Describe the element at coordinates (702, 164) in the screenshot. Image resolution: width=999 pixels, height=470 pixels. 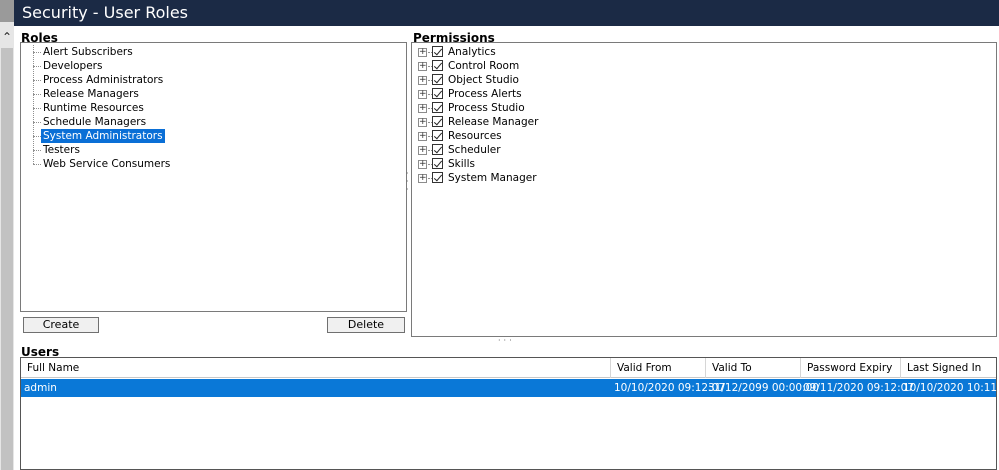
I see `permission-item: + Skills` at that location.